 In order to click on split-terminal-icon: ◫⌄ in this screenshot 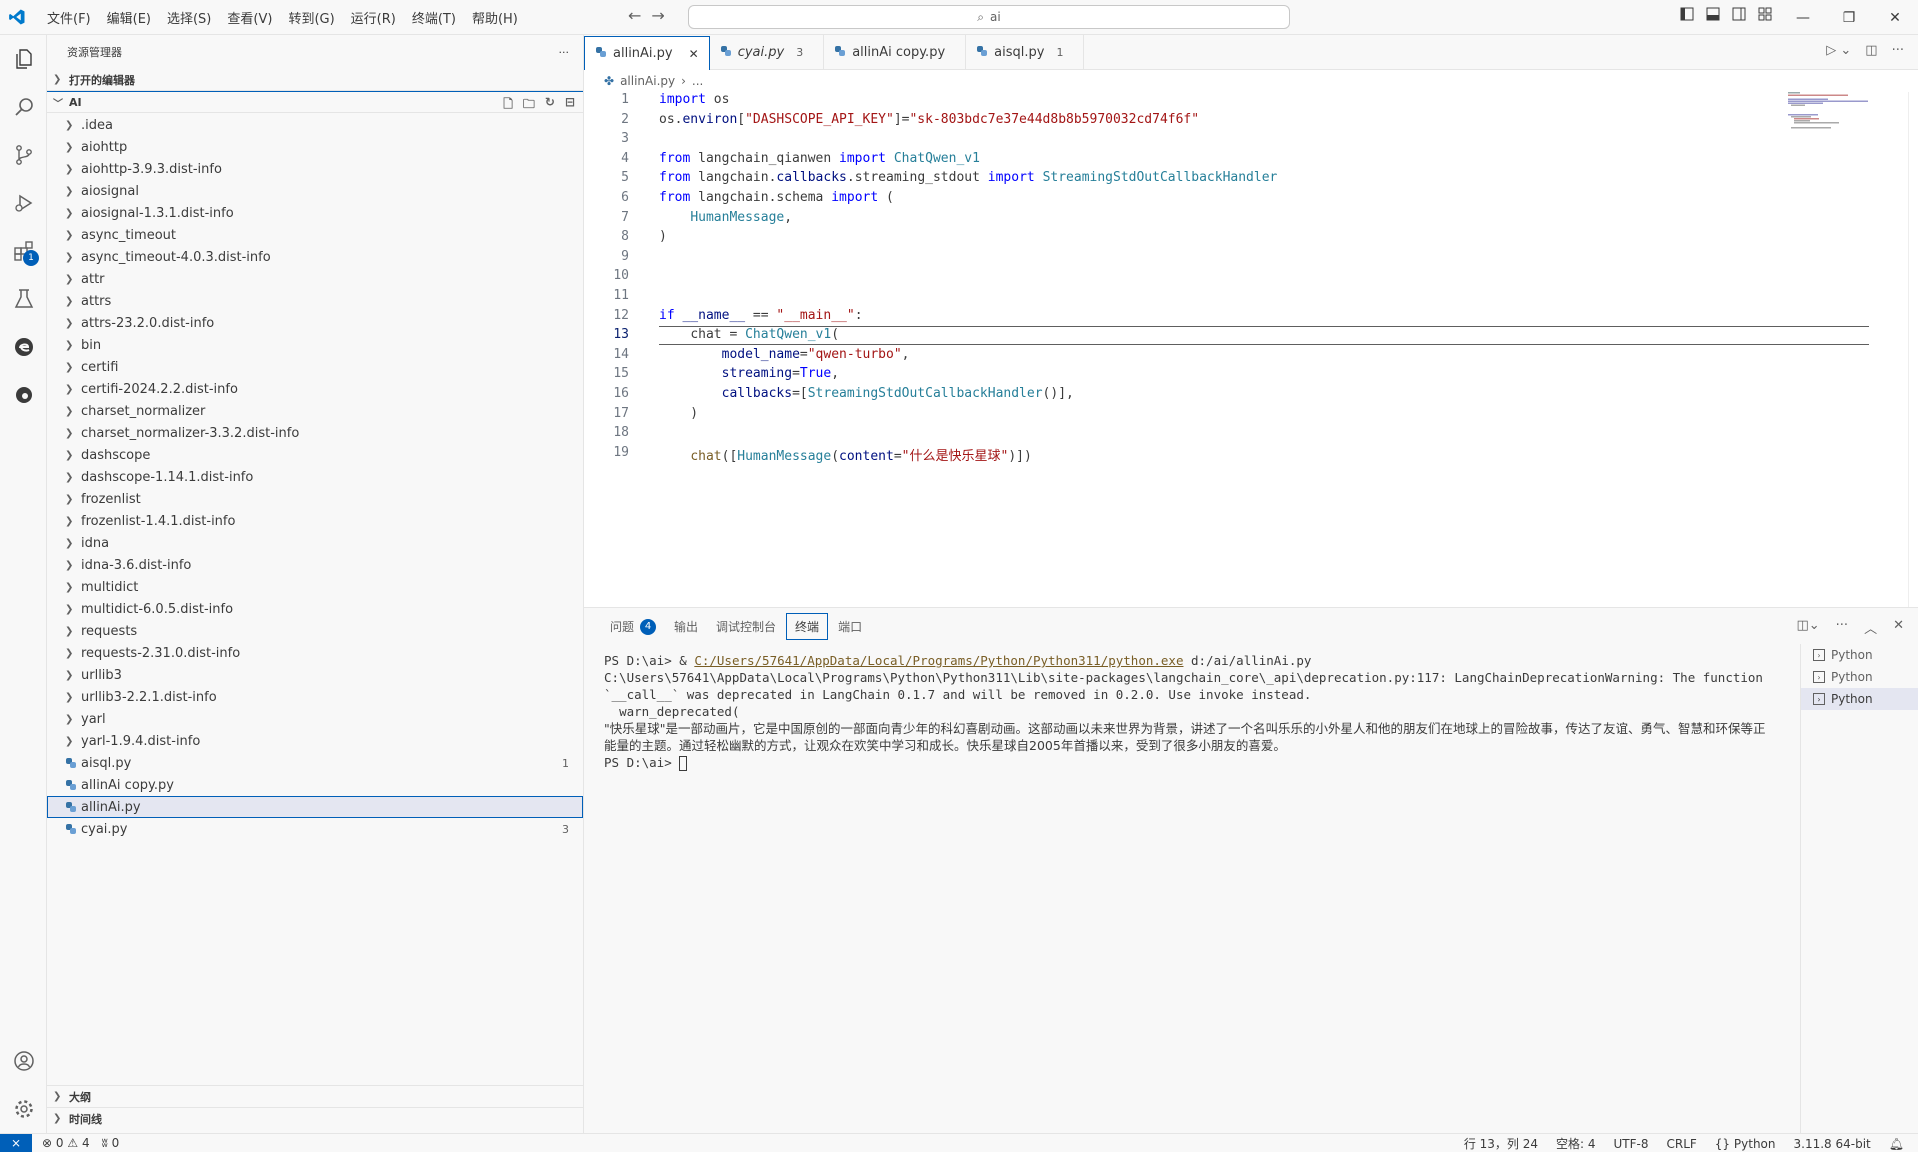, I will do `click(1807, 627)`.